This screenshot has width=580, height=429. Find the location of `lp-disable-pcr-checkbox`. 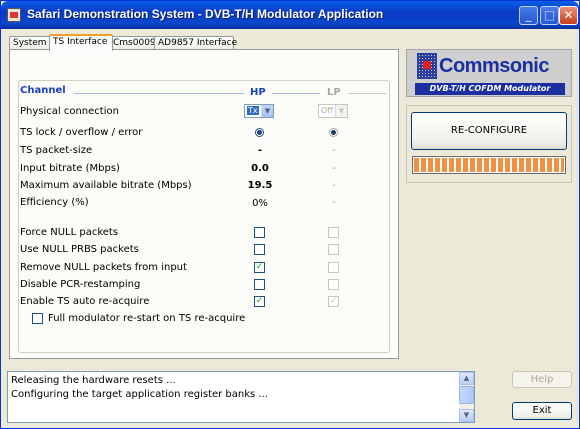

lp-disable-pcr-checkbox is located at coordinates (333, 284).